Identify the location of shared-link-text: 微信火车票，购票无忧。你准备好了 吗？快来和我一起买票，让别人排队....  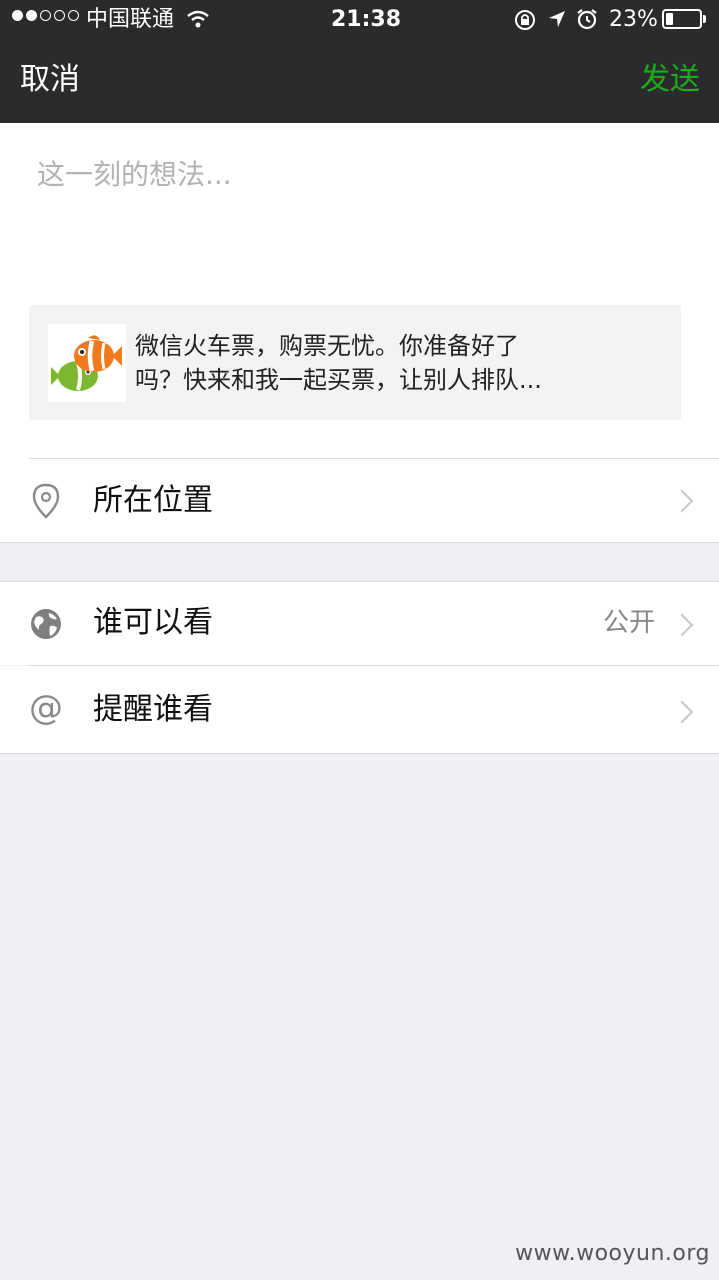
(395, 363).